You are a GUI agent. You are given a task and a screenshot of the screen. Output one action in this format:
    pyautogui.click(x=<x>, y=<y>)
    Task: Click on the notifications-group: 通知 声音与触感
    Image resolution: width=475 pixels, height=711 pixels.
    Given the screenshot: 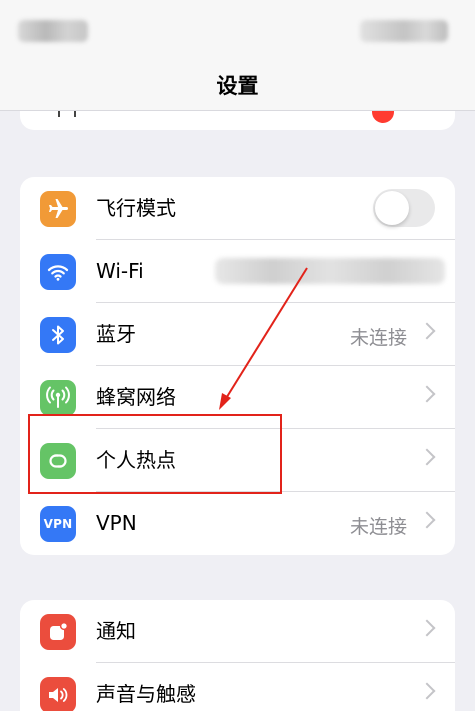 What is the action you would take?
    pyautogui.click(x=237, y=655)
    